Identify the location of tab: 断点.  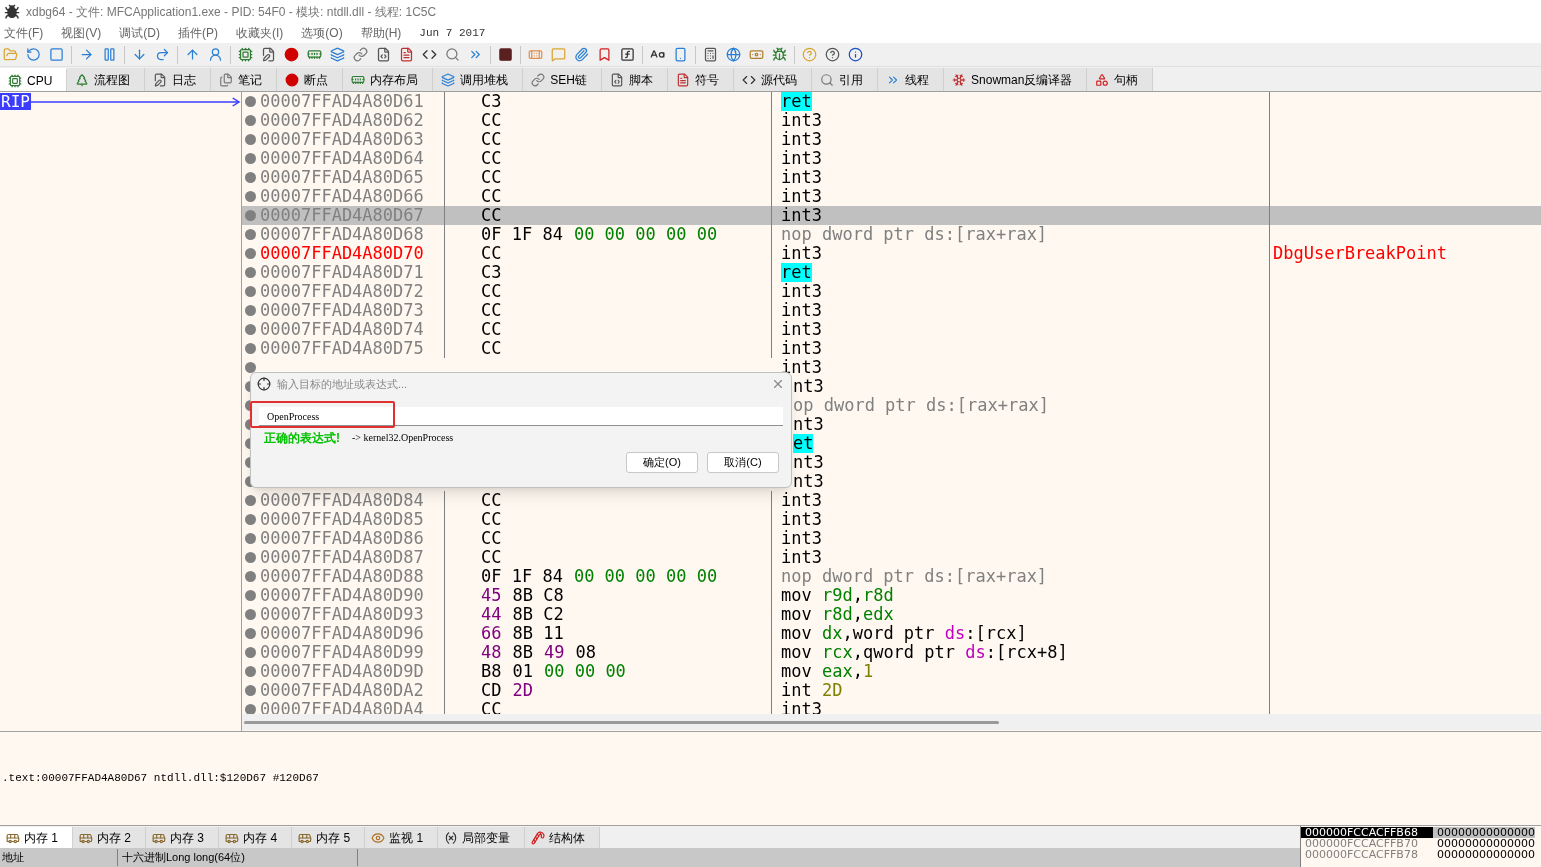
(310, 79).